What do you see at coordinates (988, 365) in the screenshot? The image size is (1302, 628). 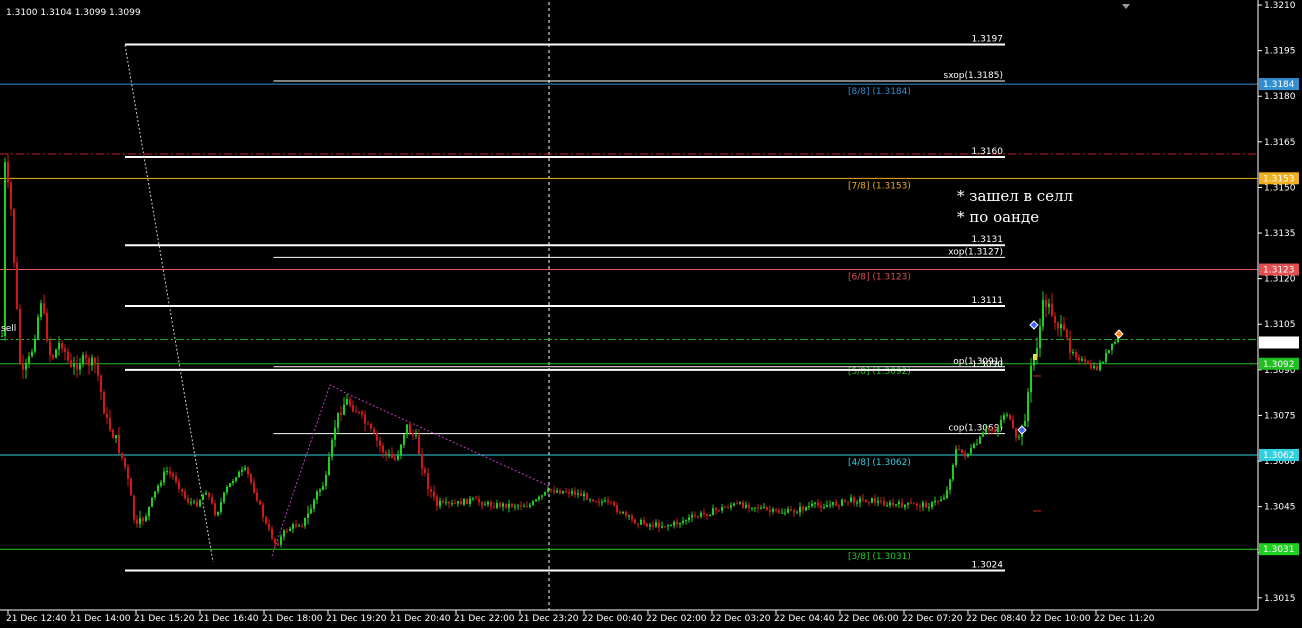 I see `white-level-label: 1.3090` at bounding box center [988, 365].